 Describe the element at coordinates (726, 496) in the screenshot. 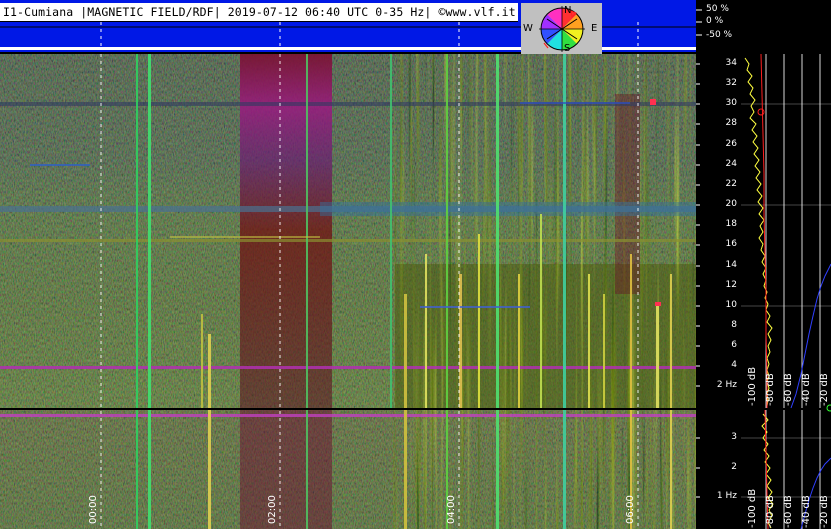

I see `frequency-tick-label: 1 Hz` at that location.